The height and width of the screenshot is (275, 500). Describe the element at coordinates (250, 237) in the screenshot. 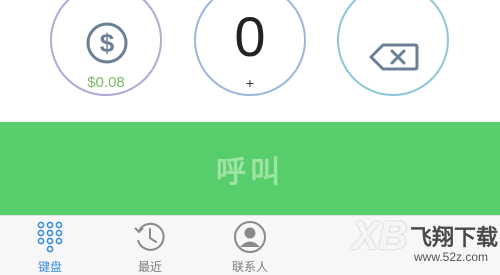

I see `contacts-icon` at that location.